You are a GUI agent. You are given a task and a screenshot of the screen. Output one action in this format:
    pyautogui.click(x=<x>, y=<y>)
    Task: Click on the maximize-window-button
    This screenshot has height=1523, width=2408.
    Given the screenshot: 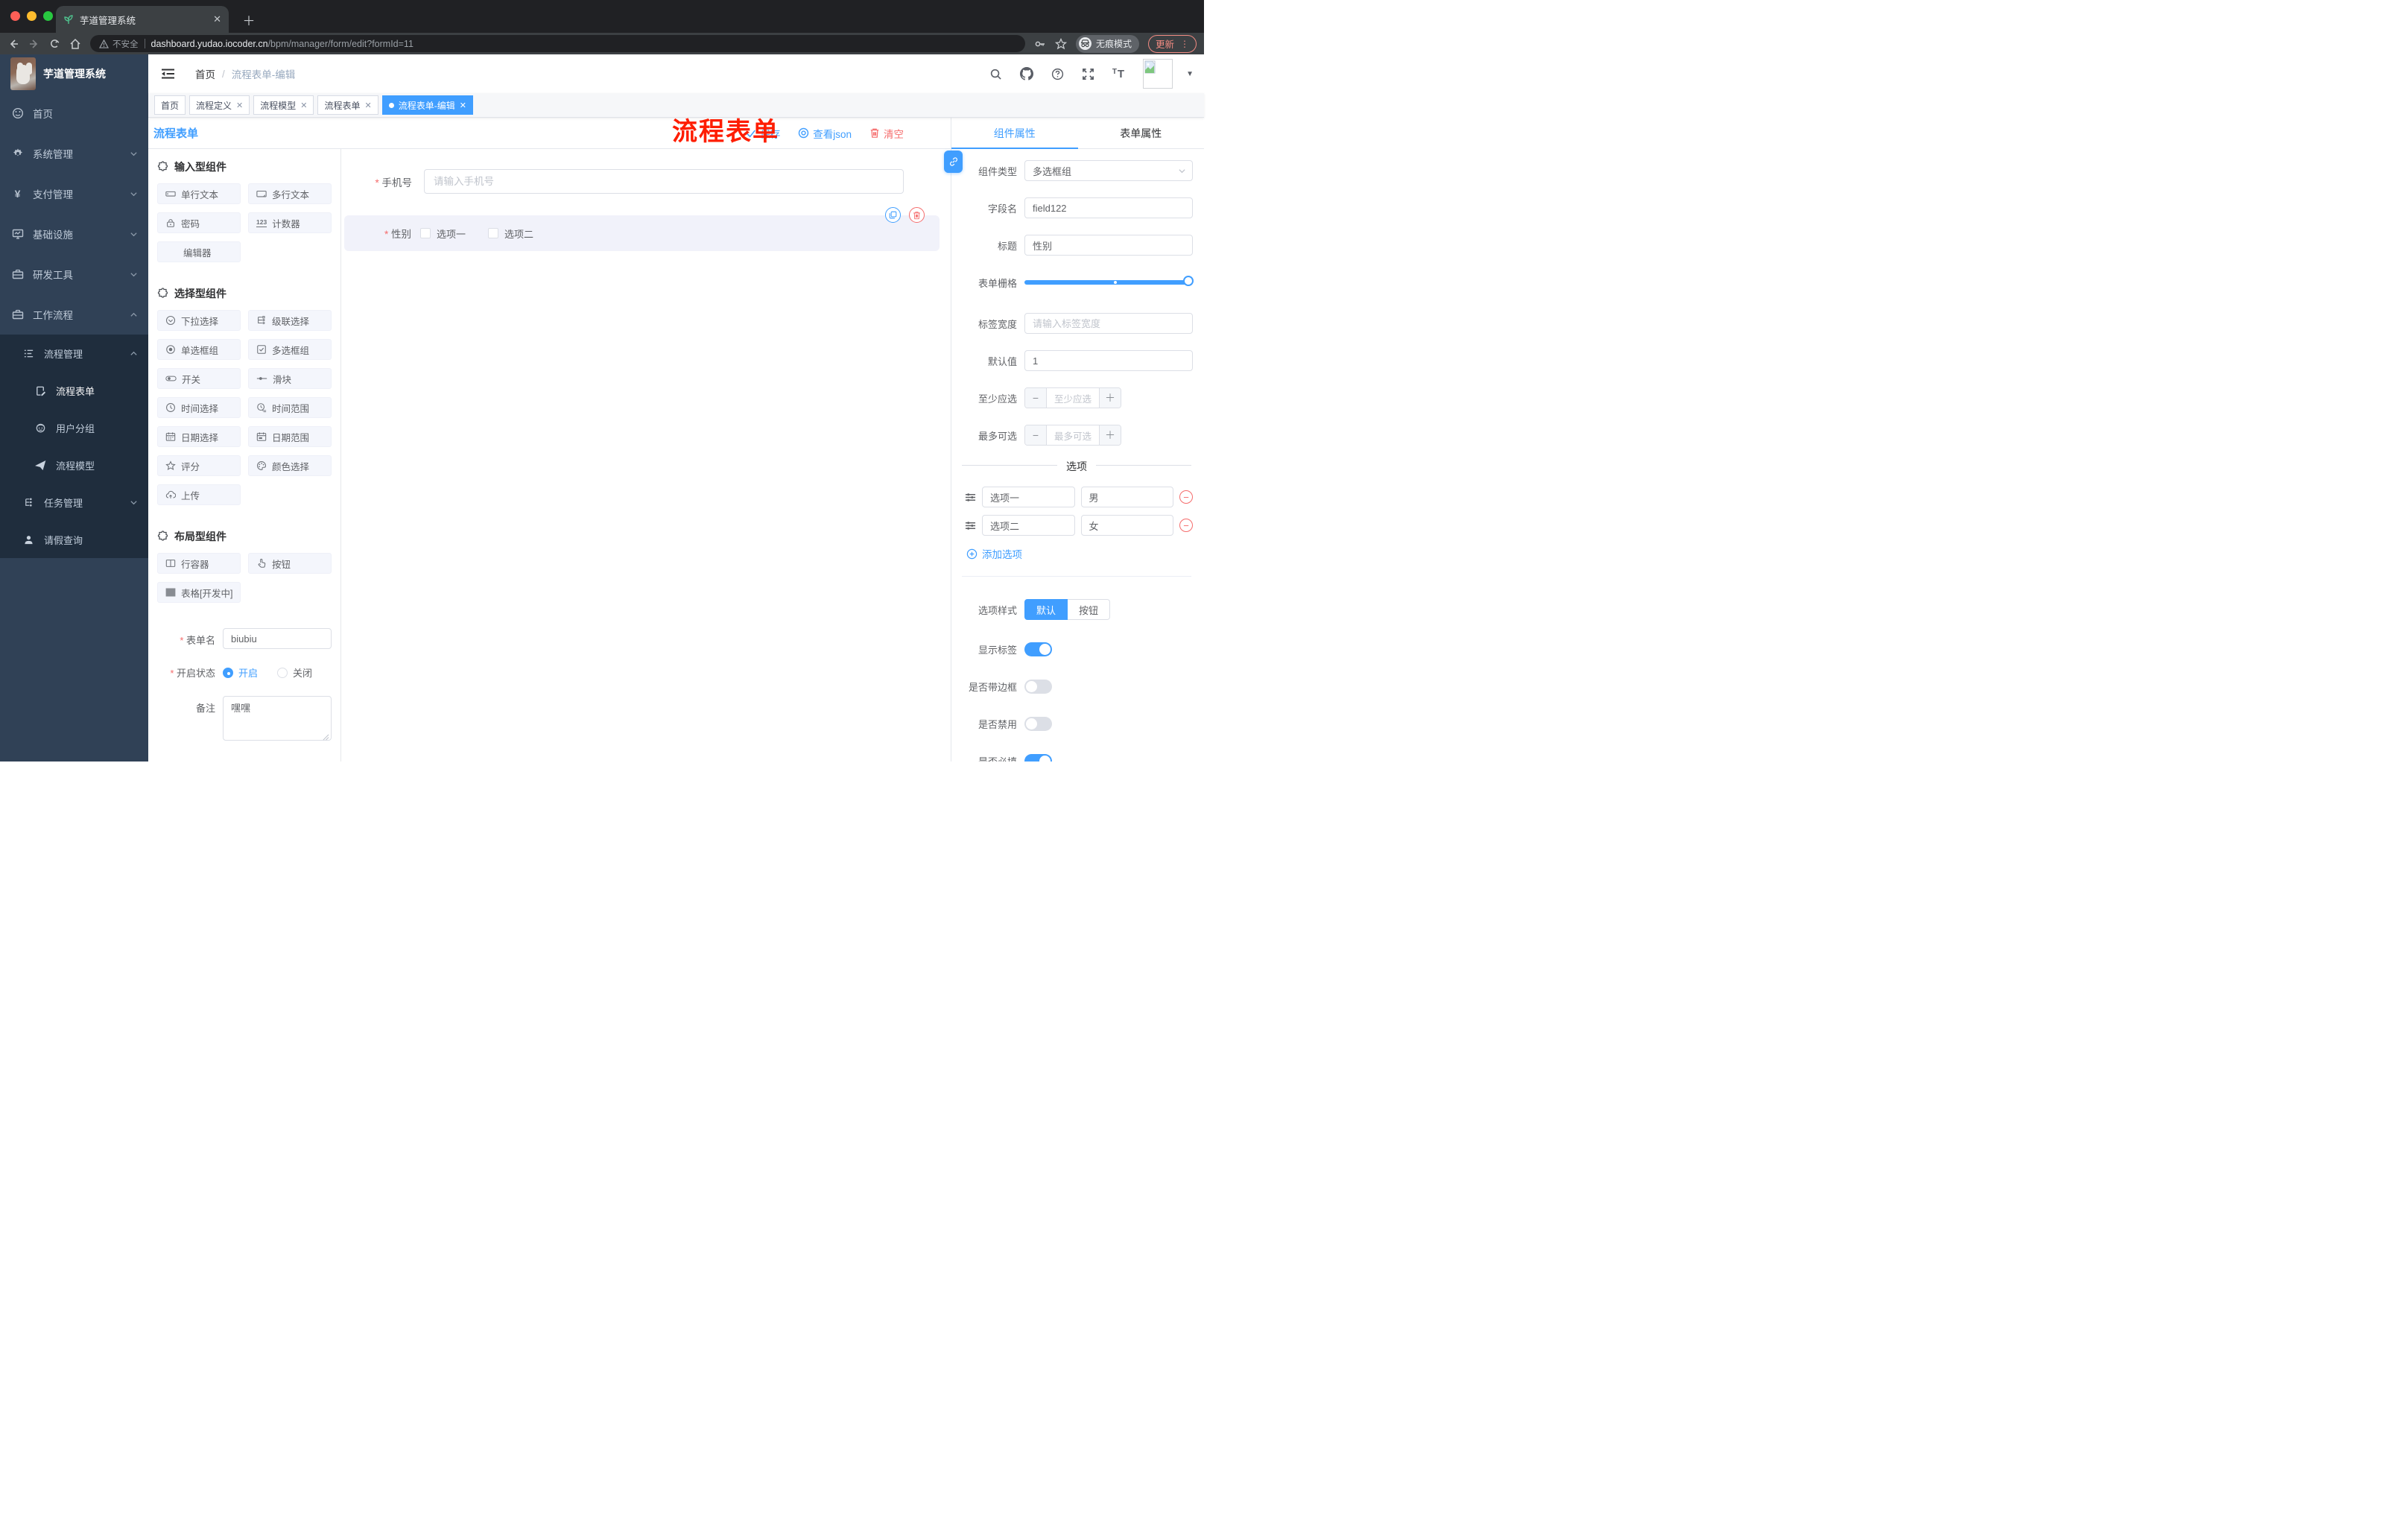 What is the action you would take?
    pyautogui.click(x=48, y=16)
    